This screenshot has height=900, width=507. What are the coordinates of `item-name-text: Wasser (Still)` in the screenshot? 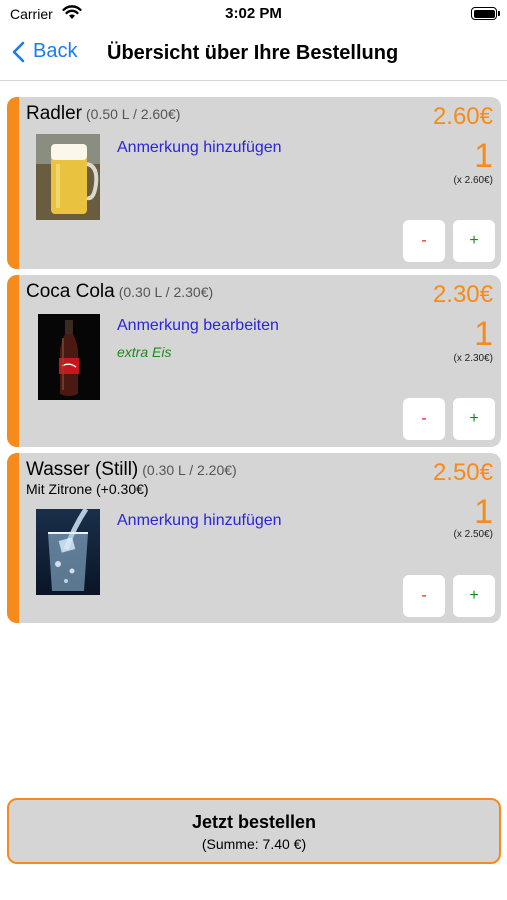 It's located at (82, 469).